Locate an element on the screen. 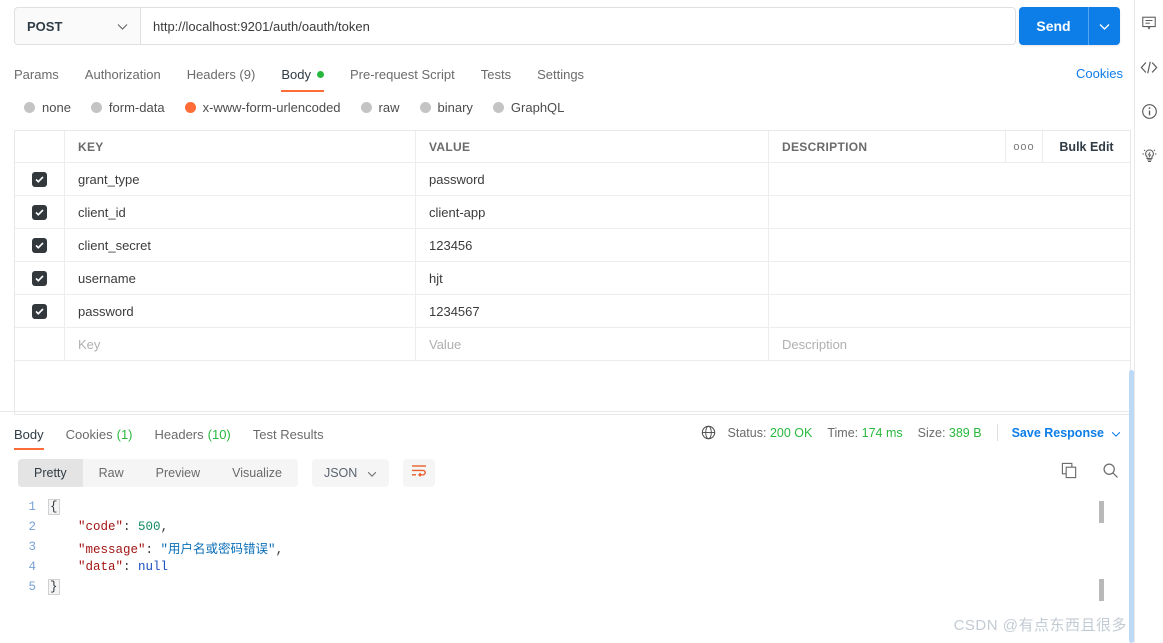 This screenshot has width=1163, height=643. wrap-lines-button is located at coordinates (419, 473).